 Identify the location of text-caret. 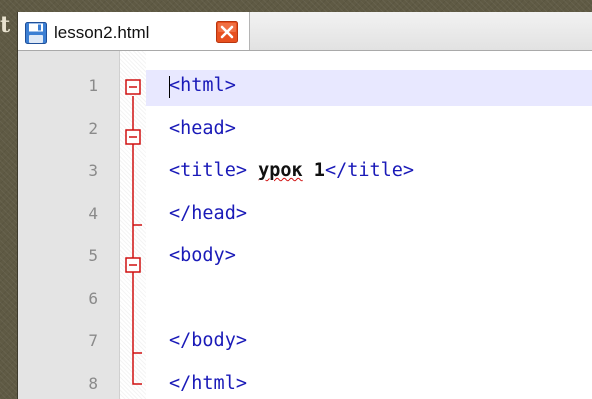
(169, 87).